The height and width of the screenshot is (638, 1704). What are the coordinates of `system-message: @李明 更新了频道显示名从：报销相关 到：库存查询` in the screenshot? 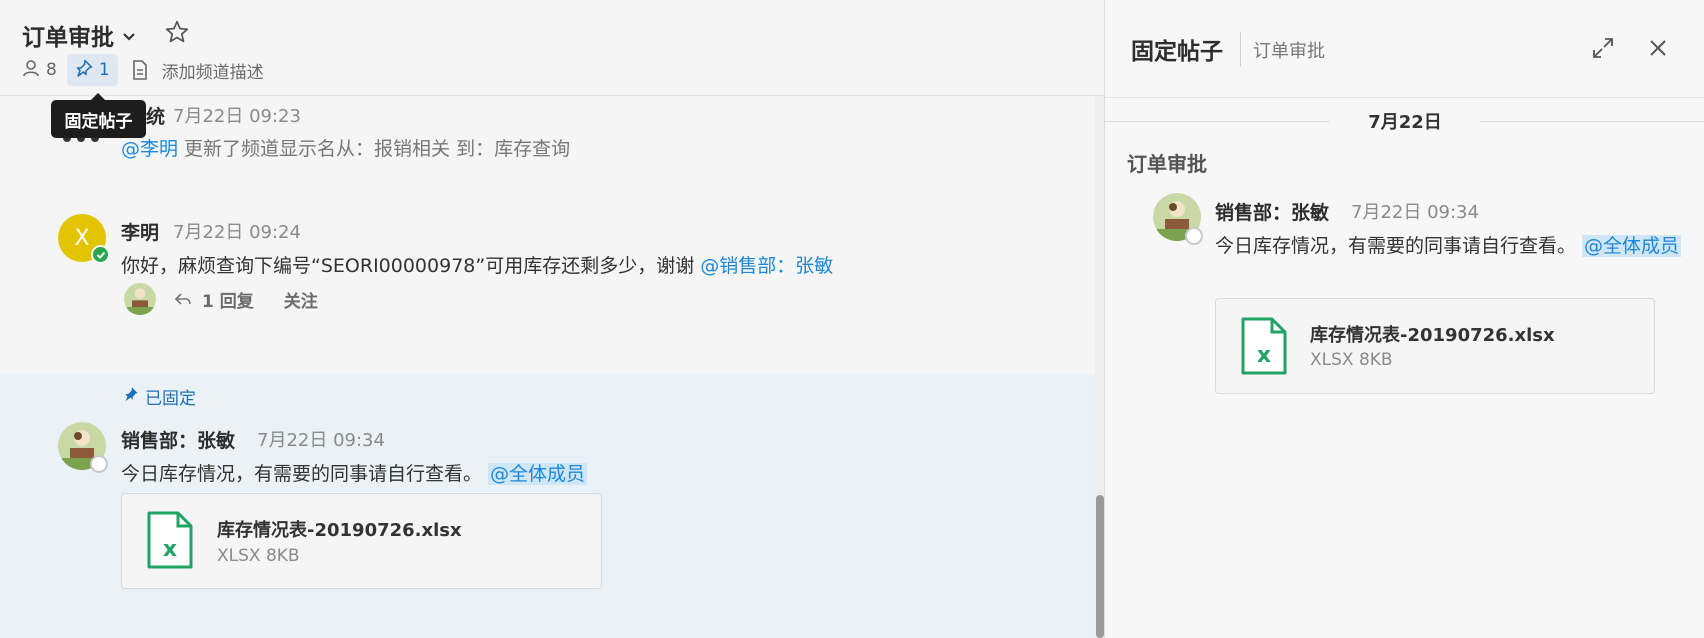 It's located at (345, 147).